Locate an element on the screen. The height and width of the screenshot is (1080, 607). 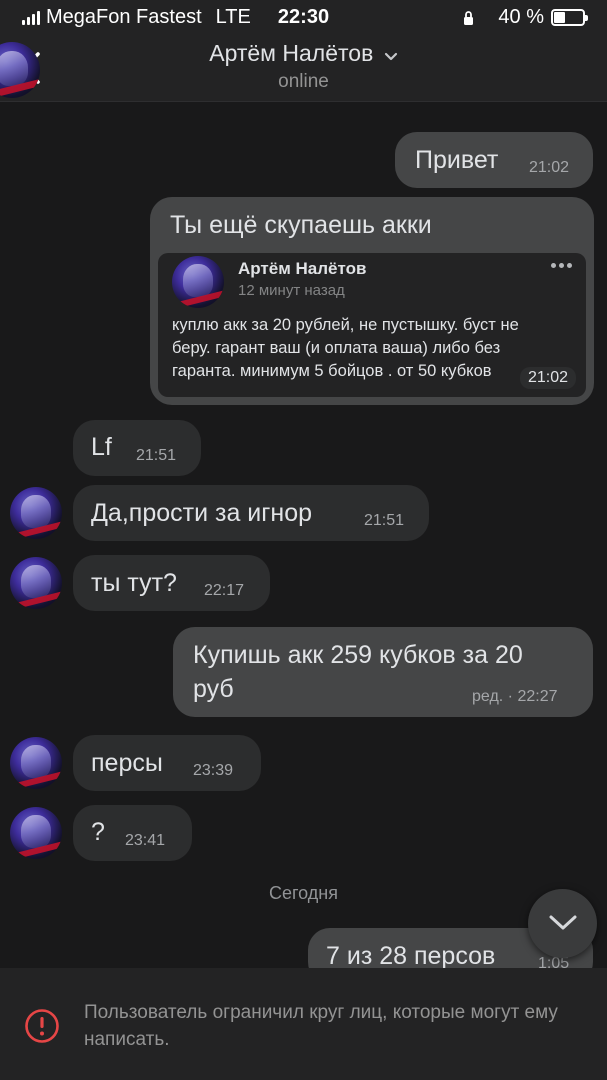
message-incoming: ты тут? 22:17 is located at coordinates (171, 583).